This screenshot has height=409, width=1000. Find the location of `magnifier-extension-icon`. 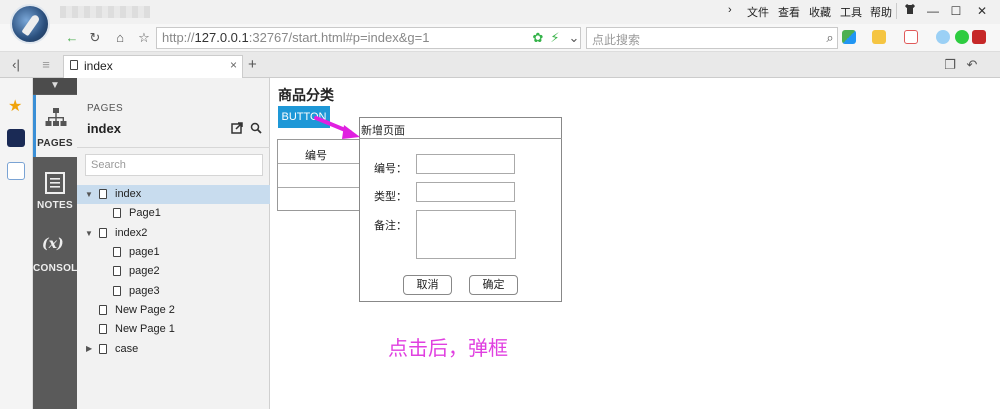

magnifier-extension-icon is located at coordinates (943, 37).